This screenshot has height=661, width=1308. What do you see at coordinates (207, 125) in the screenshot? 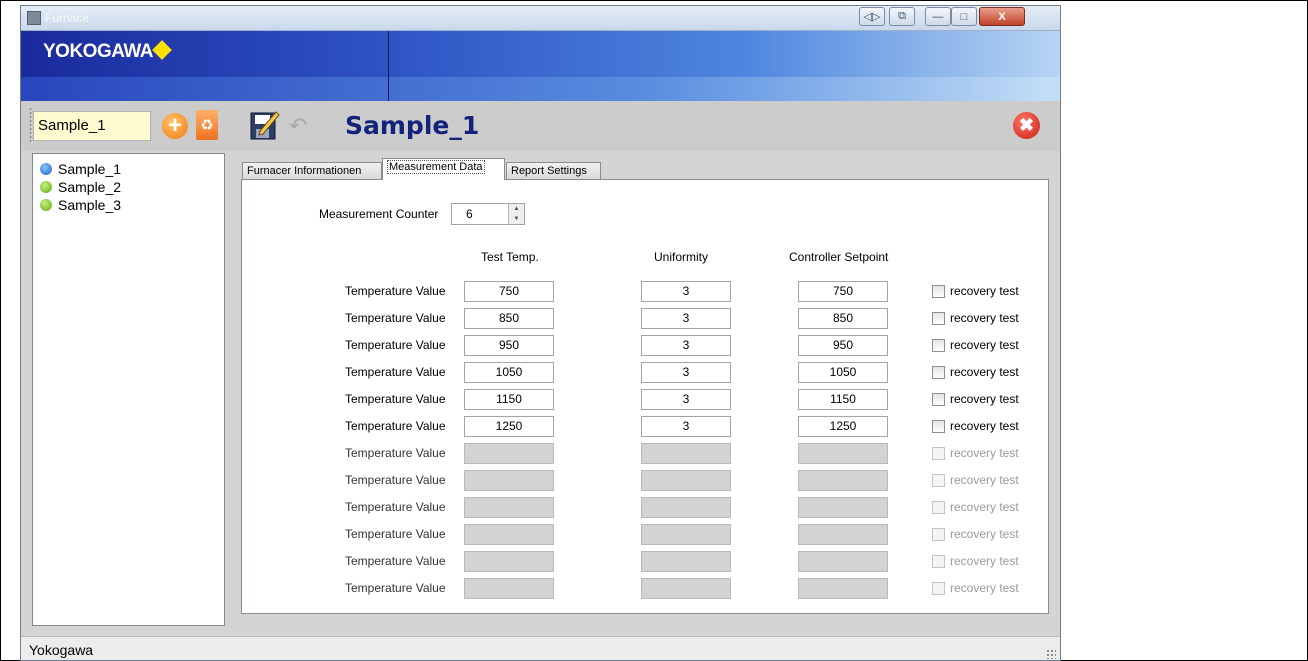
I see `recycle-icon: ♻` at bounding box center [207, 125].